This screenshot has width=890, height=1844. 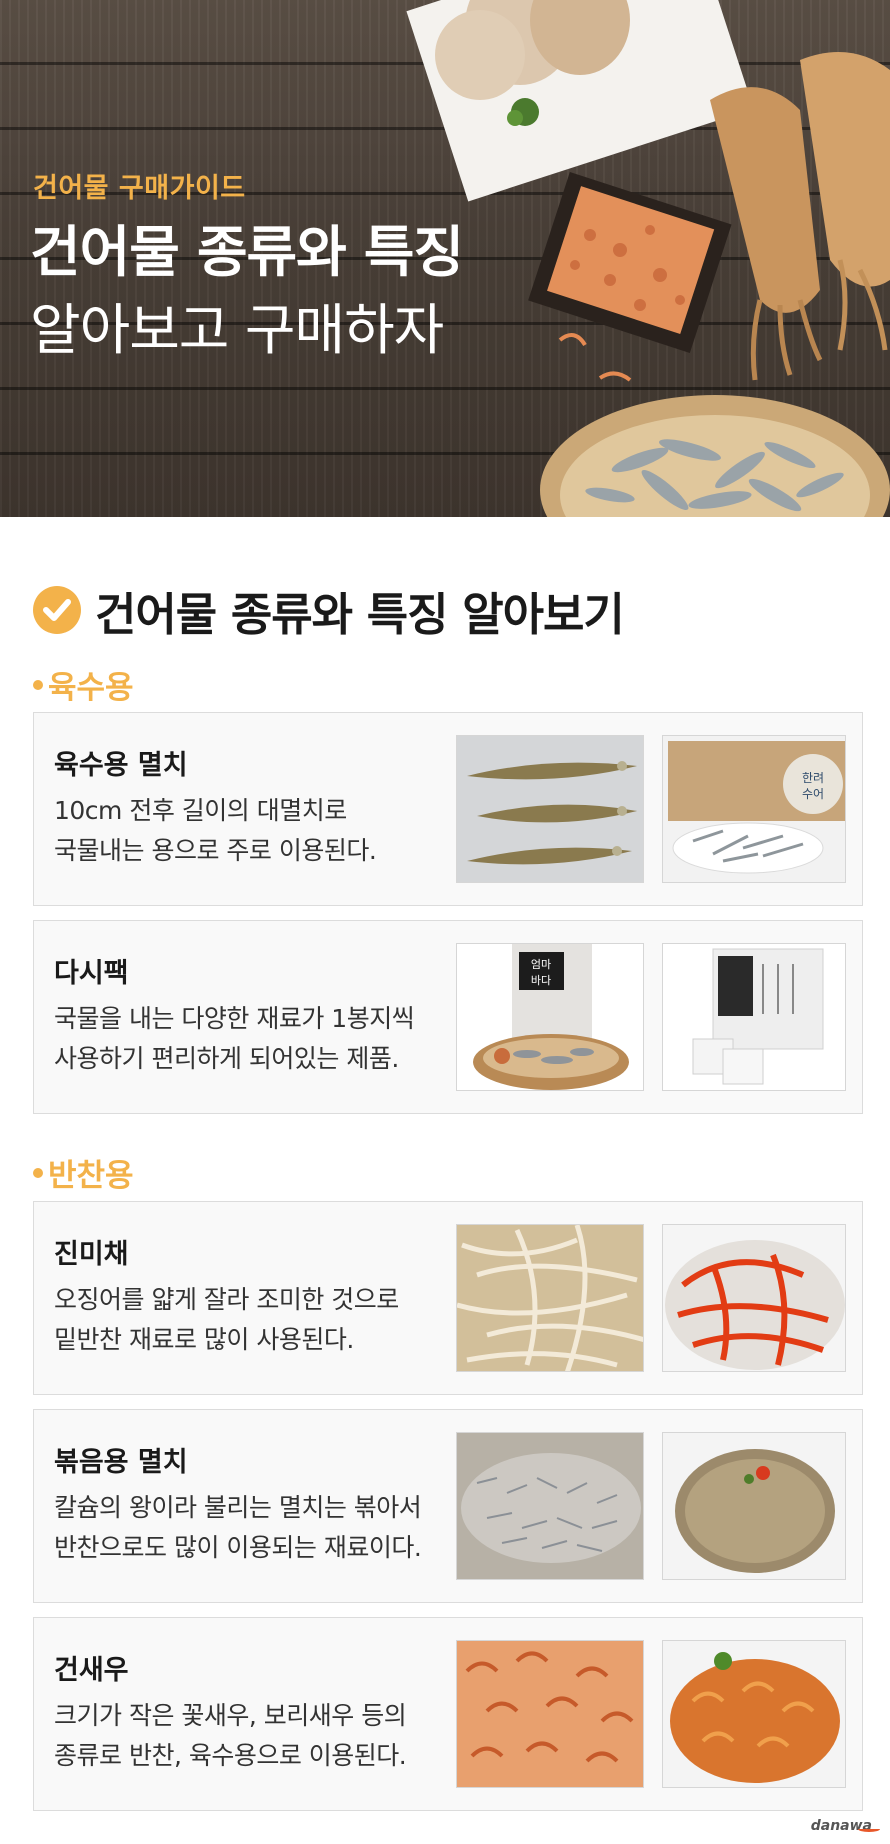 I want to click on svg-text: 바다, so click(x=541, y=980).